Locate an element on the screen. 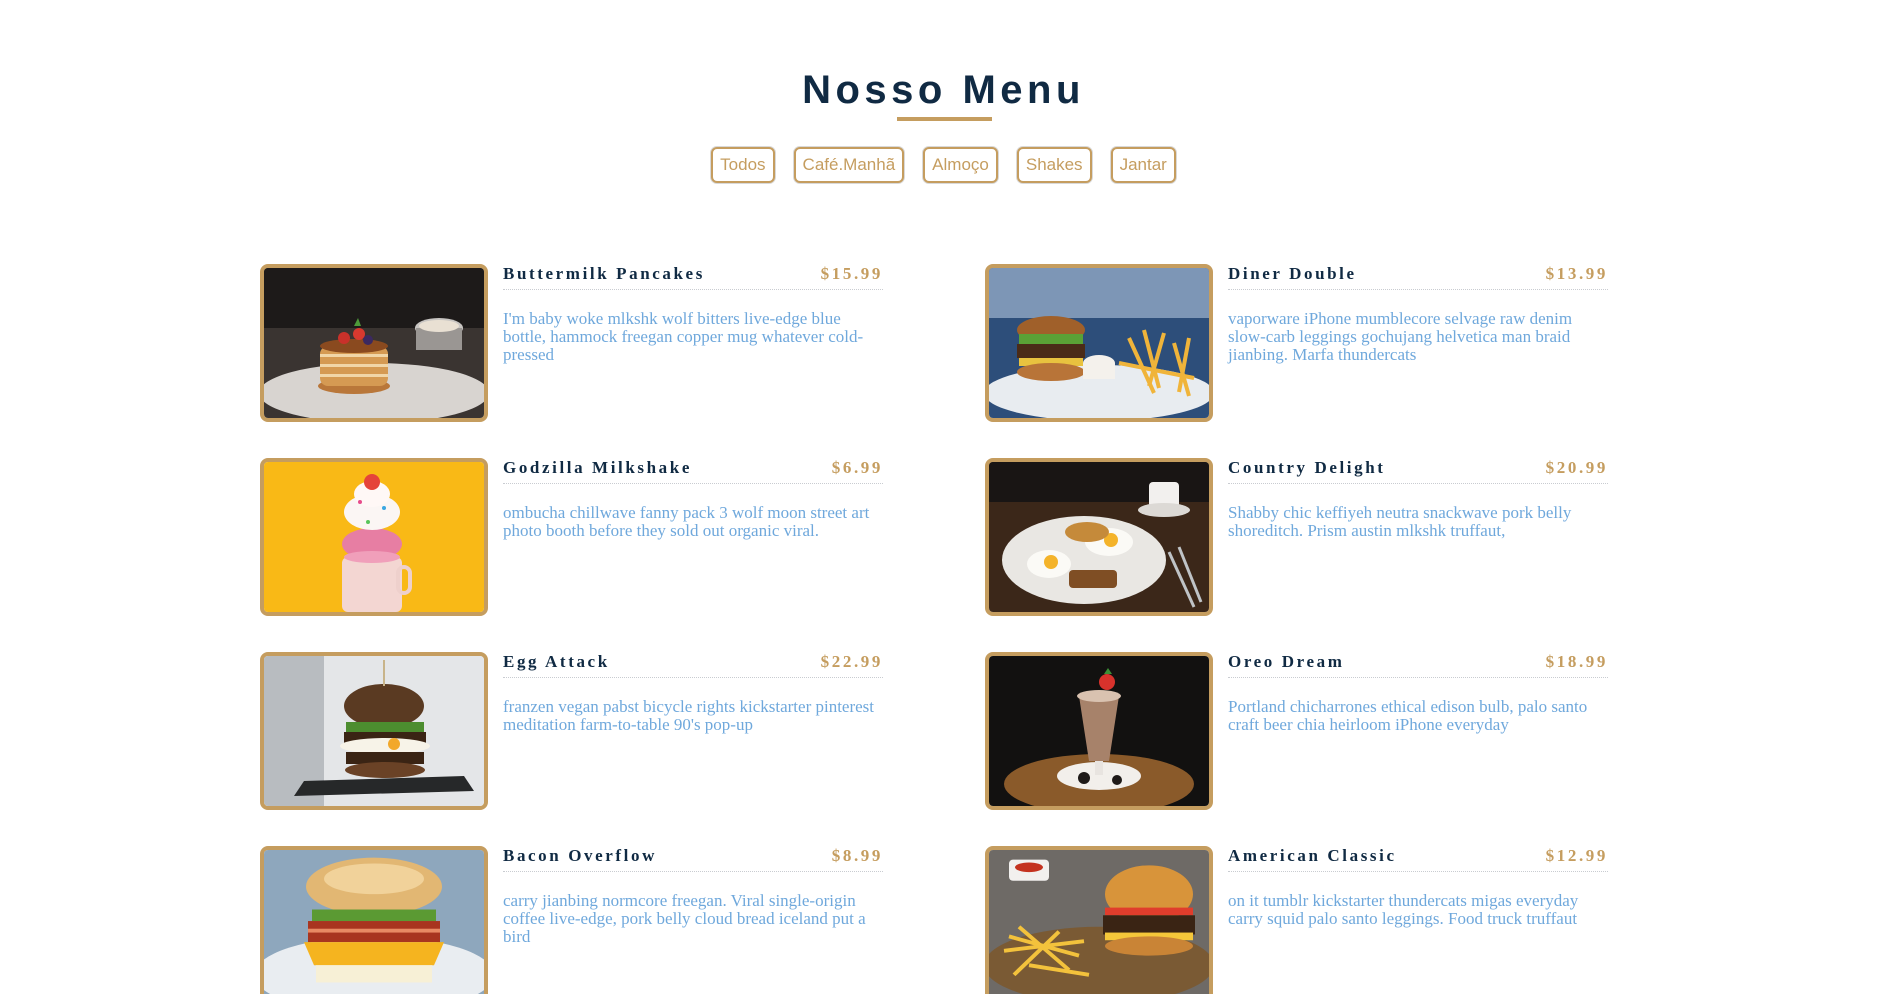 This screenshot has width=1887, height=994. filter-button-todos: Todos is located at coordinates (743, 165).